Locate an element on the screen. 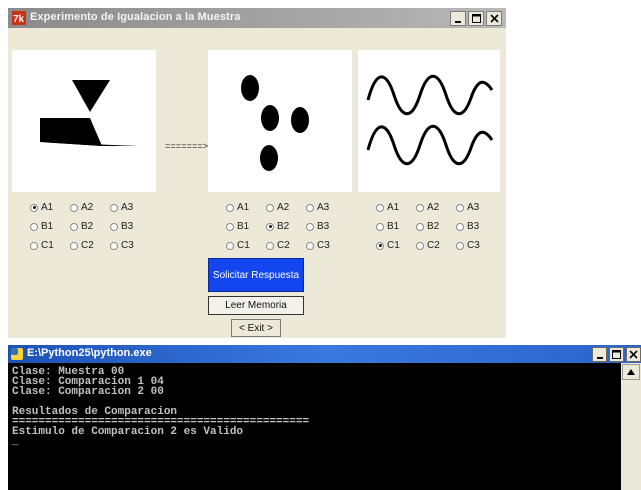 This screenshot has height=490, width=641. comparison-2-panel is located at coordinates (429, 121).